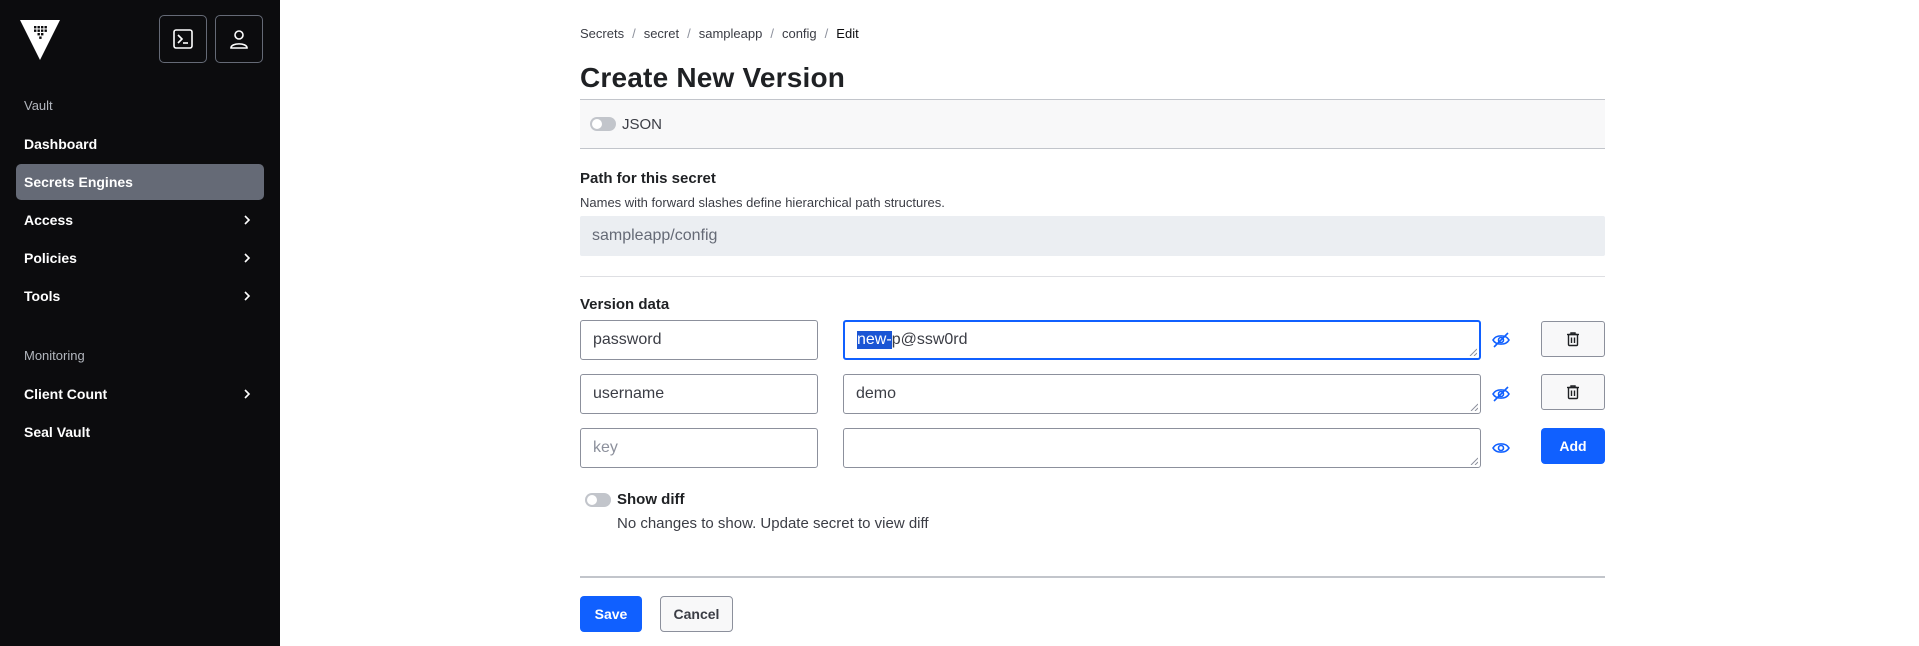 This screenshot has height=646, width=1919. I want to click on nav-section-vault: Vault, so click(38, 105).